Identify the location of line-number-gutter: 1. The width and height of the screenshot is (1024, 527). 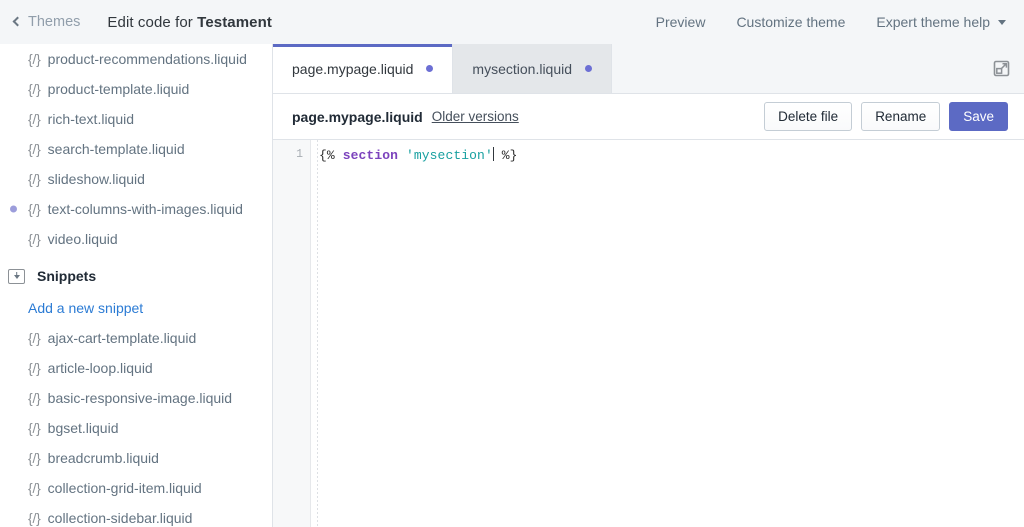
(292, 333).